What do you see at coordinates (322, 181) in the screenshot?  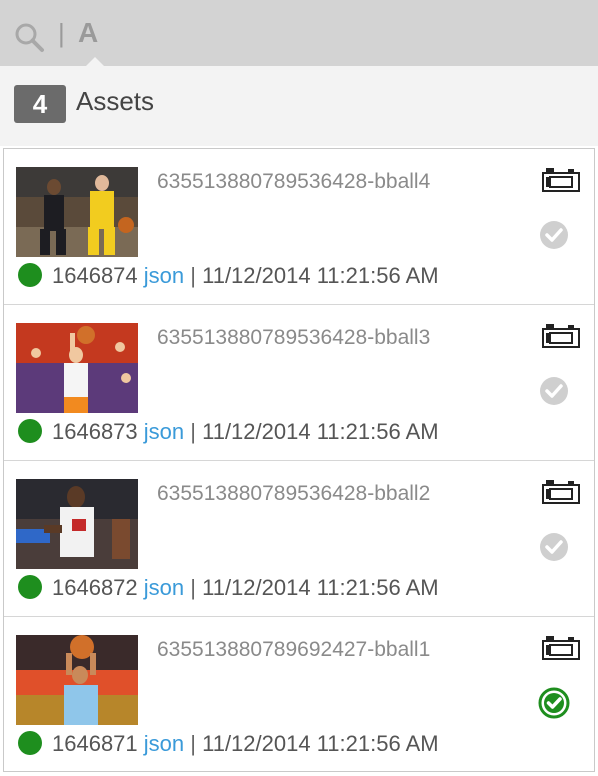 I see `asset-name: 635513880789536428-bball4` at bounding box center [322, 181].